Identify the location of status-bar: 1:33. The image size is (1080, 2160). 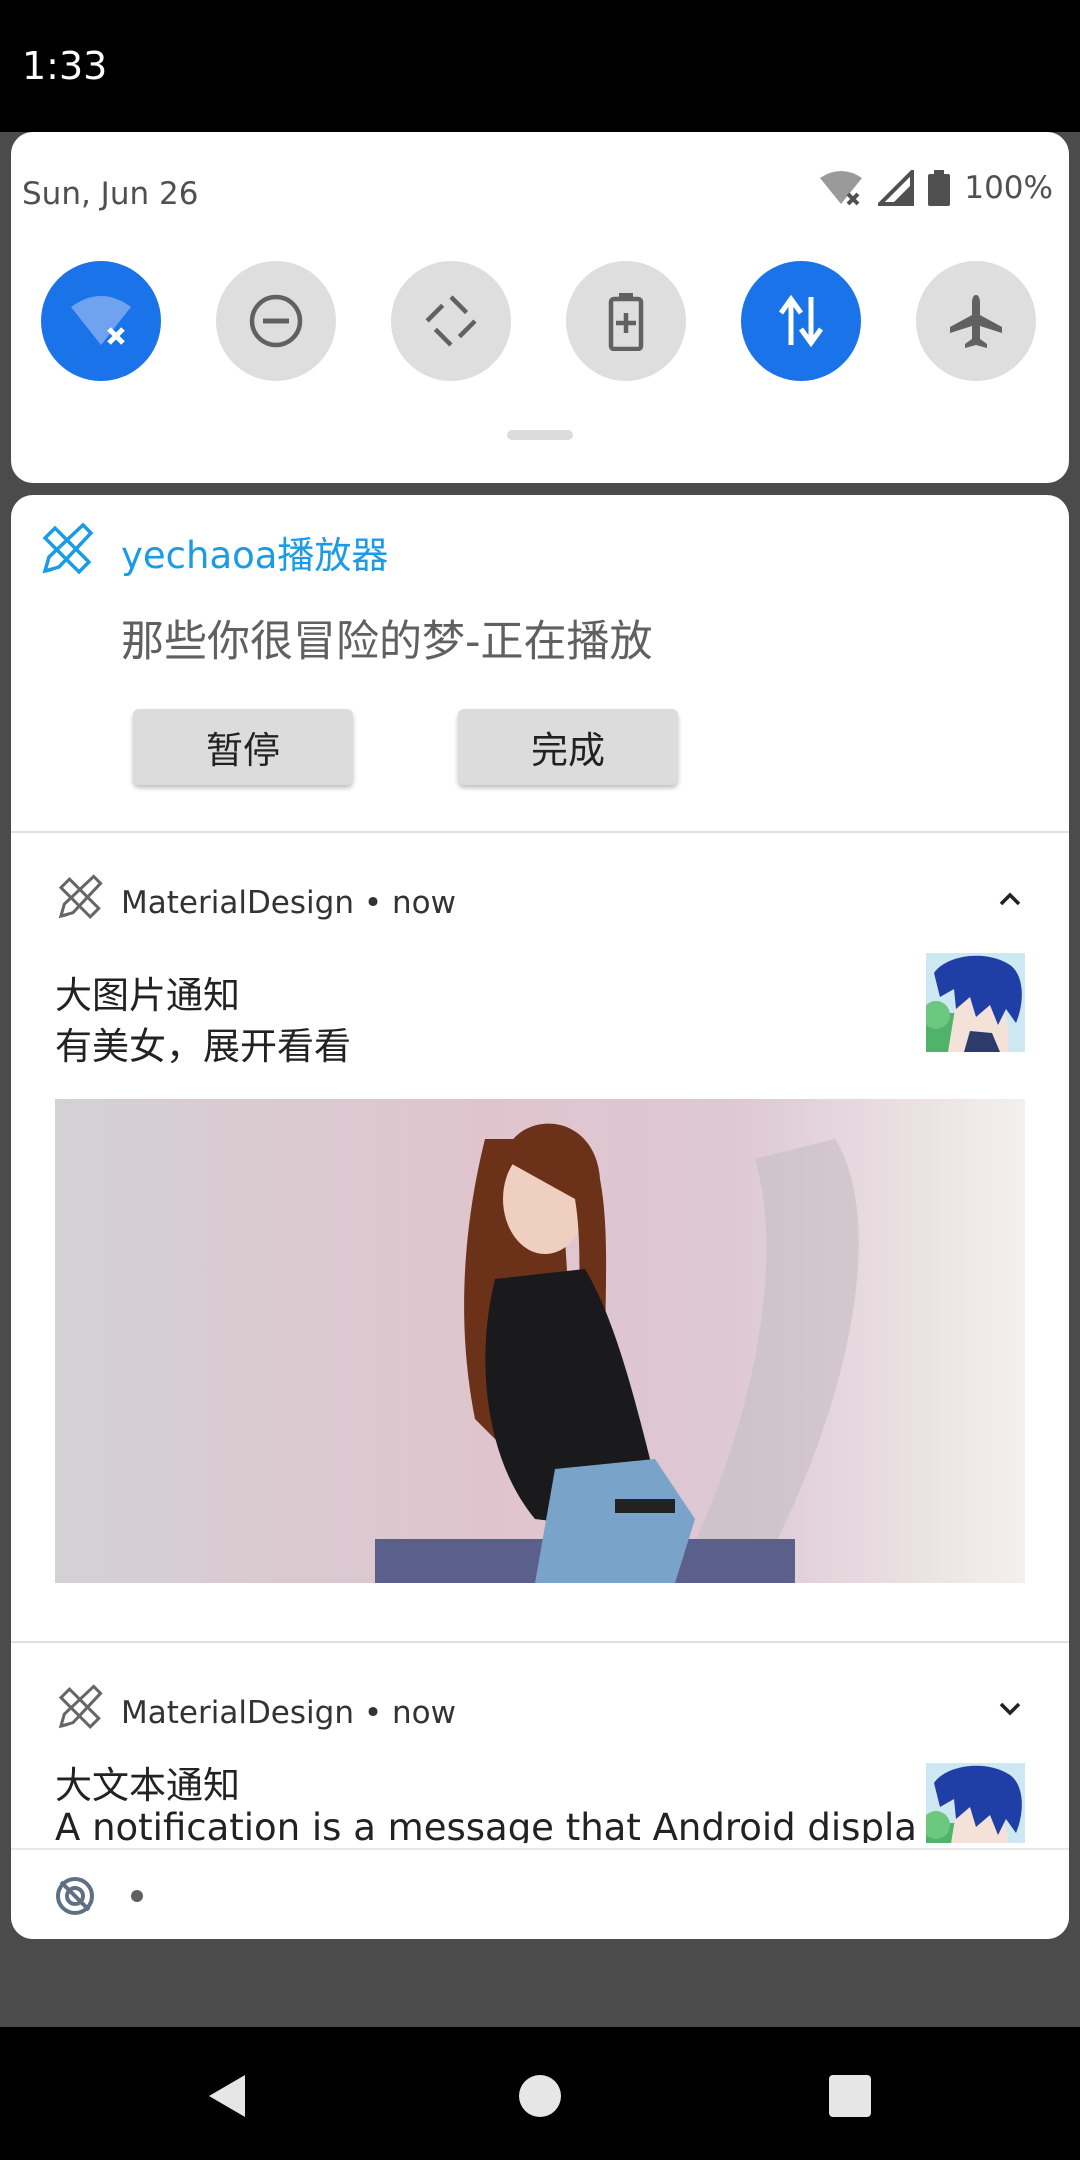
(540, 66).